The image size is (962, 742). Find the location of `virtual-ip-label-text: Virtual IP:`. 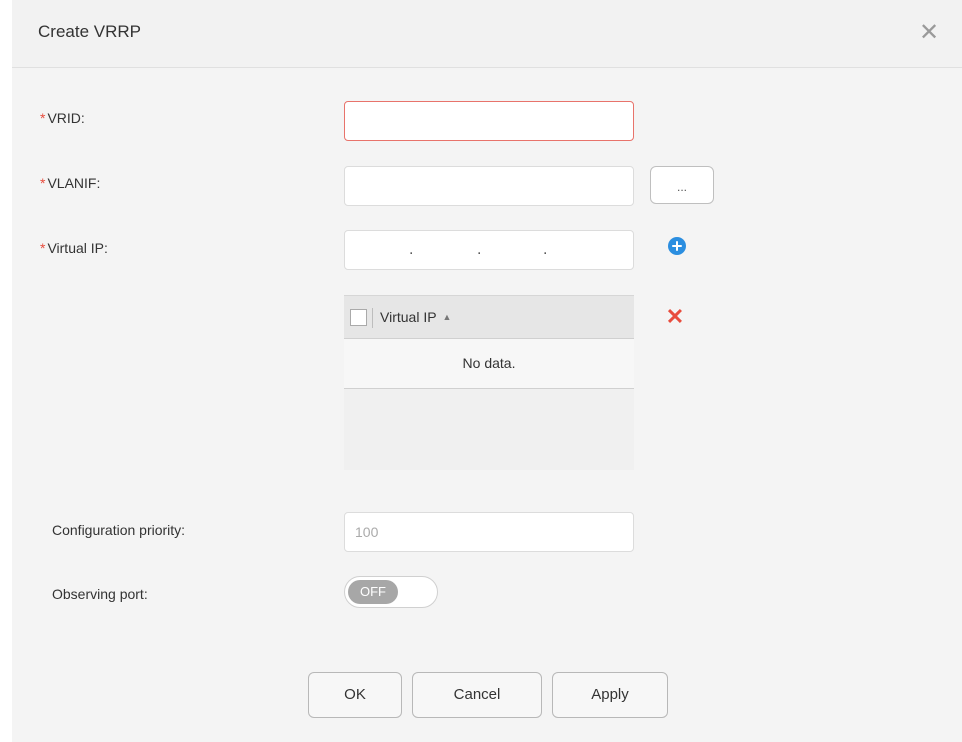

virtual-ip-label-text: Virtual IP: is located at coordinates (77, 248).